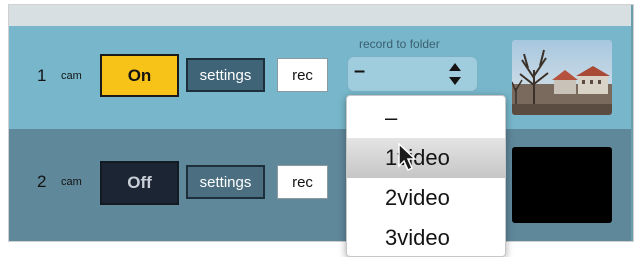 This screenshot has height=257, width=639. Describe the element at coordinates (225, 75) in the screenshot. I see `cam-1-settings-button: settings` at that location.